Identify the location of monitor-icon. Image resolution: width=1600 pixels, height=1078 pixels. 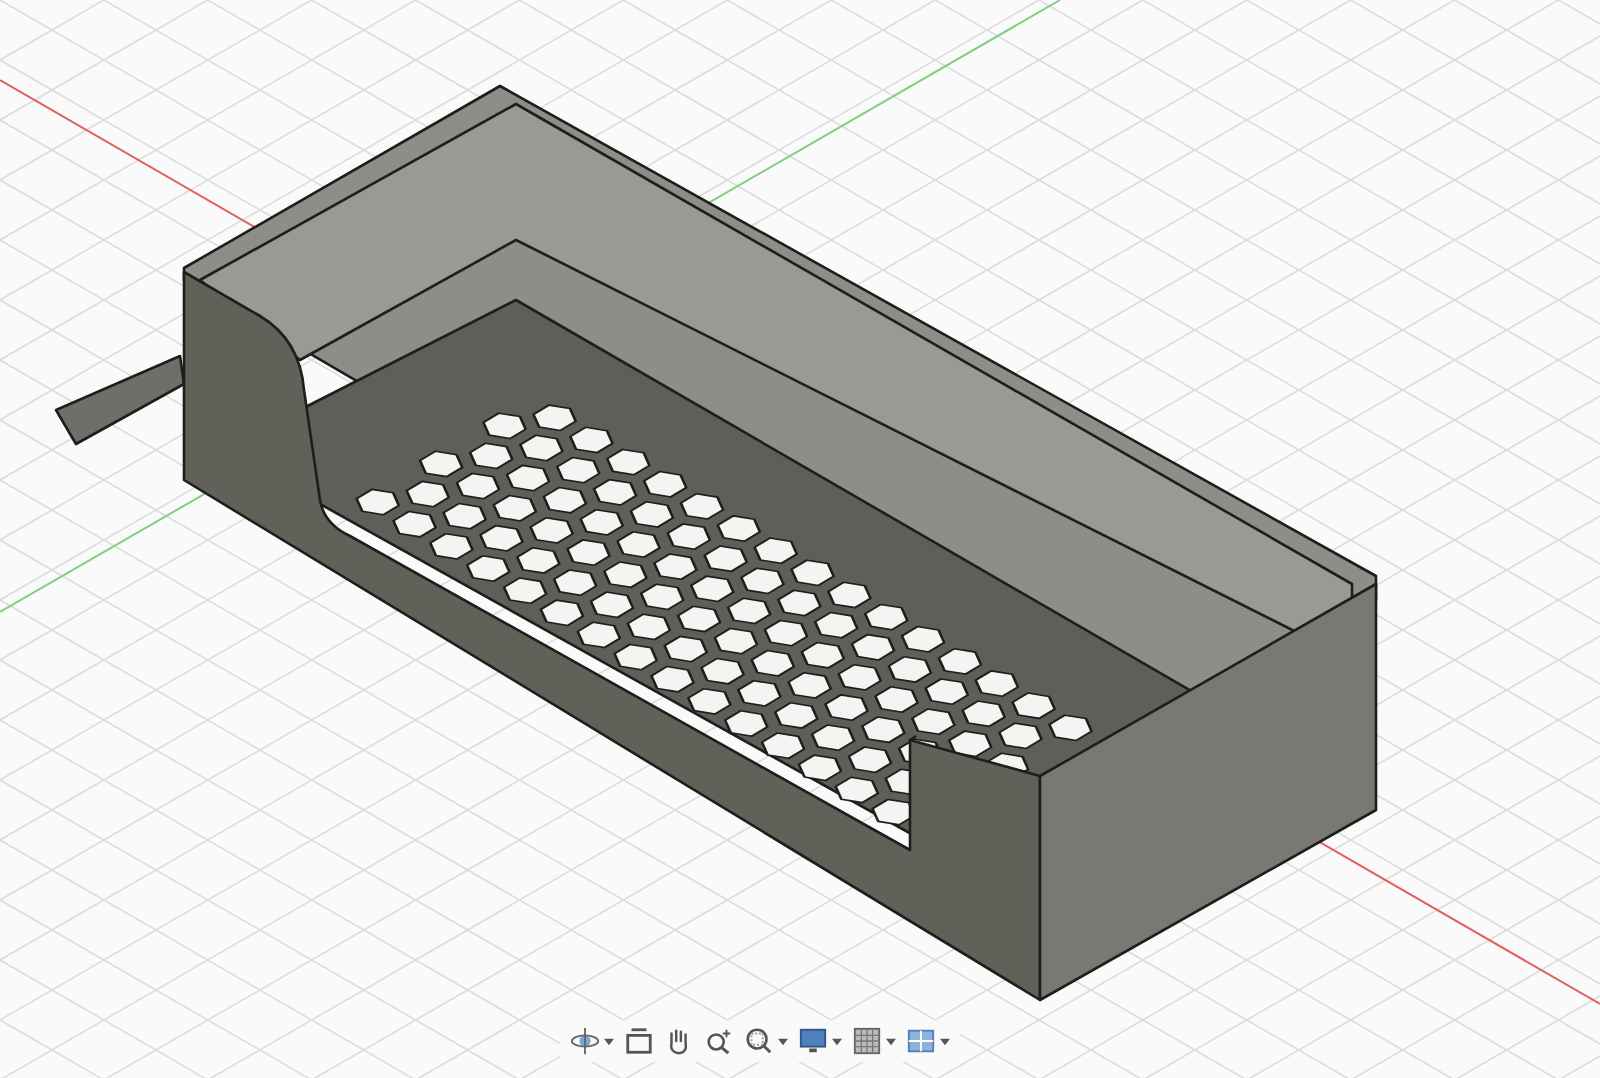
(813, 1041).